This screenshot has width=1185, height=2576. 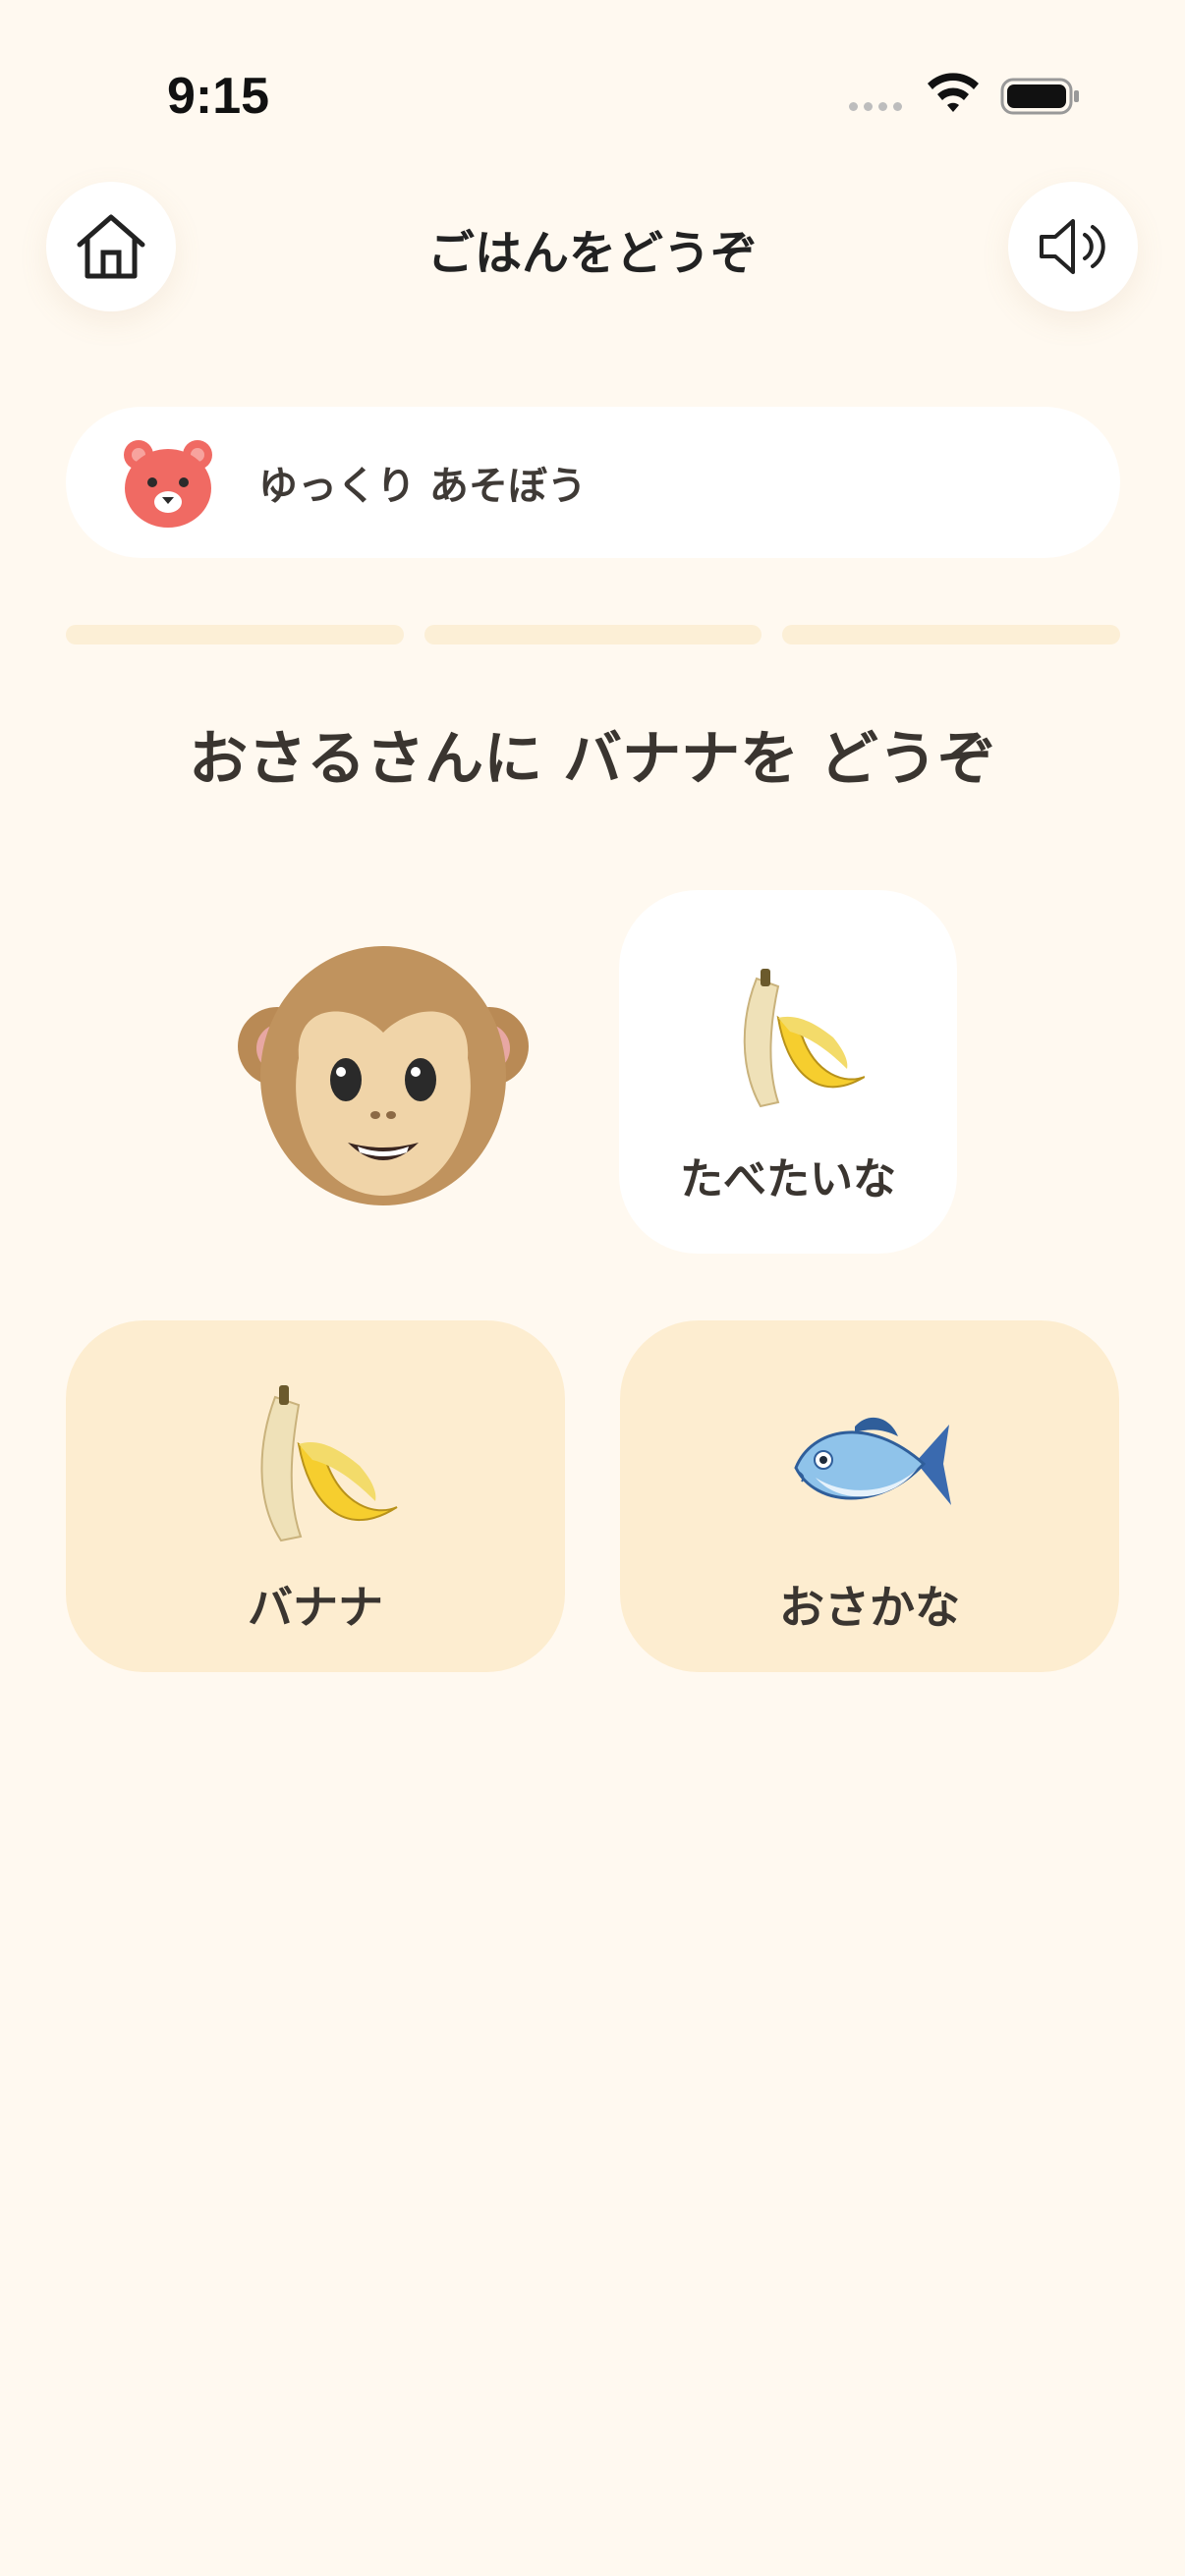 What do you see at coordinates (384, 1075) in the screenshot?
I see `monkey-face-icon` at bounding box center [384, 1075].